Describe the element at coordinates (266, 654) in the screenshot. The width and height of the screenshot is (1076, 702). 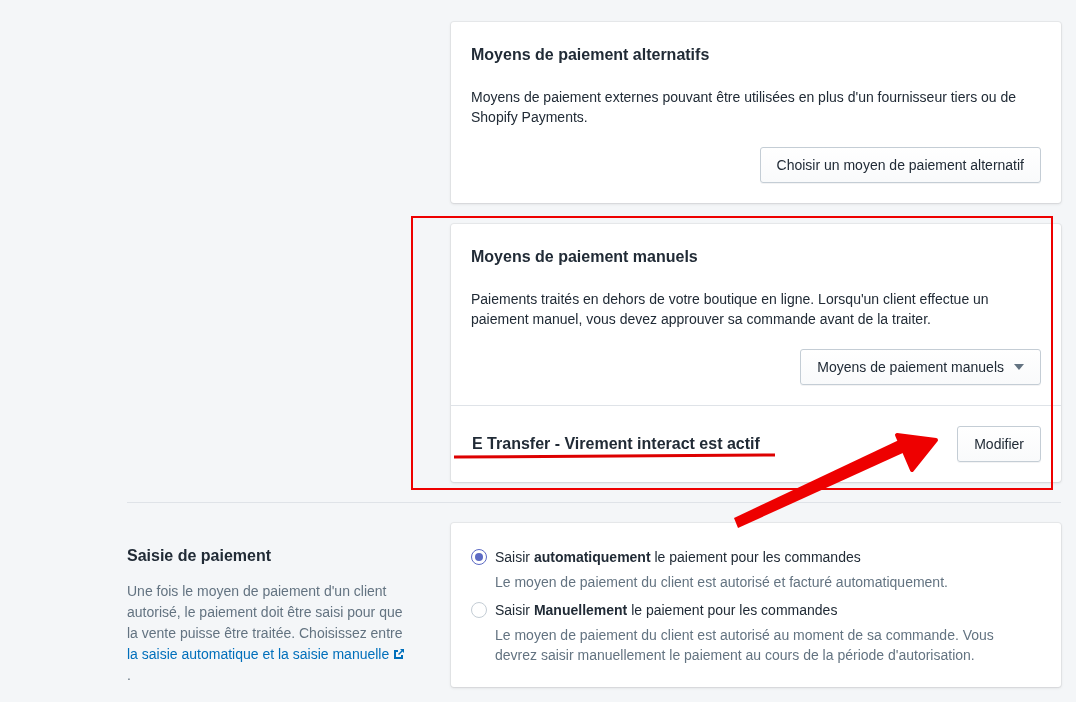
I see `help-link: la saisie automatique et la saisie manuelle` at that location.